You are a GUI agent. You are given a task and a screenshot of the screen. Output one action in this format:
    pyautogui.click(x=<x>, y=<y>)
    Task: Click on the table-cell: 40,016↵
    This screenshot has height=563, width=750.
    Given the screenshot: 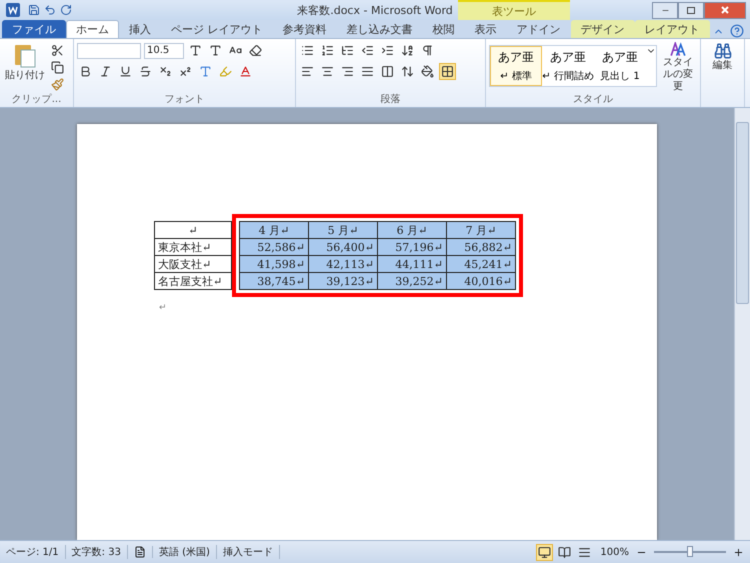 What is the action you would take?
    pyautogui.click(x=481, y=281)
    